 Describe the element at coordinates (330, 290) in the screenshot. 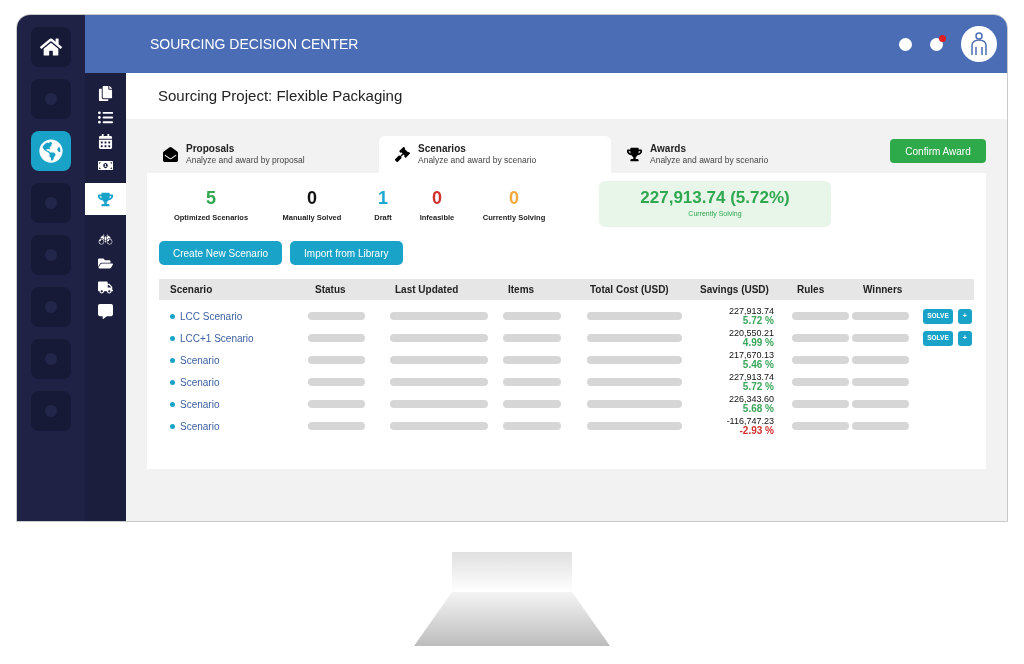

I see `column-header: Status` at that location.